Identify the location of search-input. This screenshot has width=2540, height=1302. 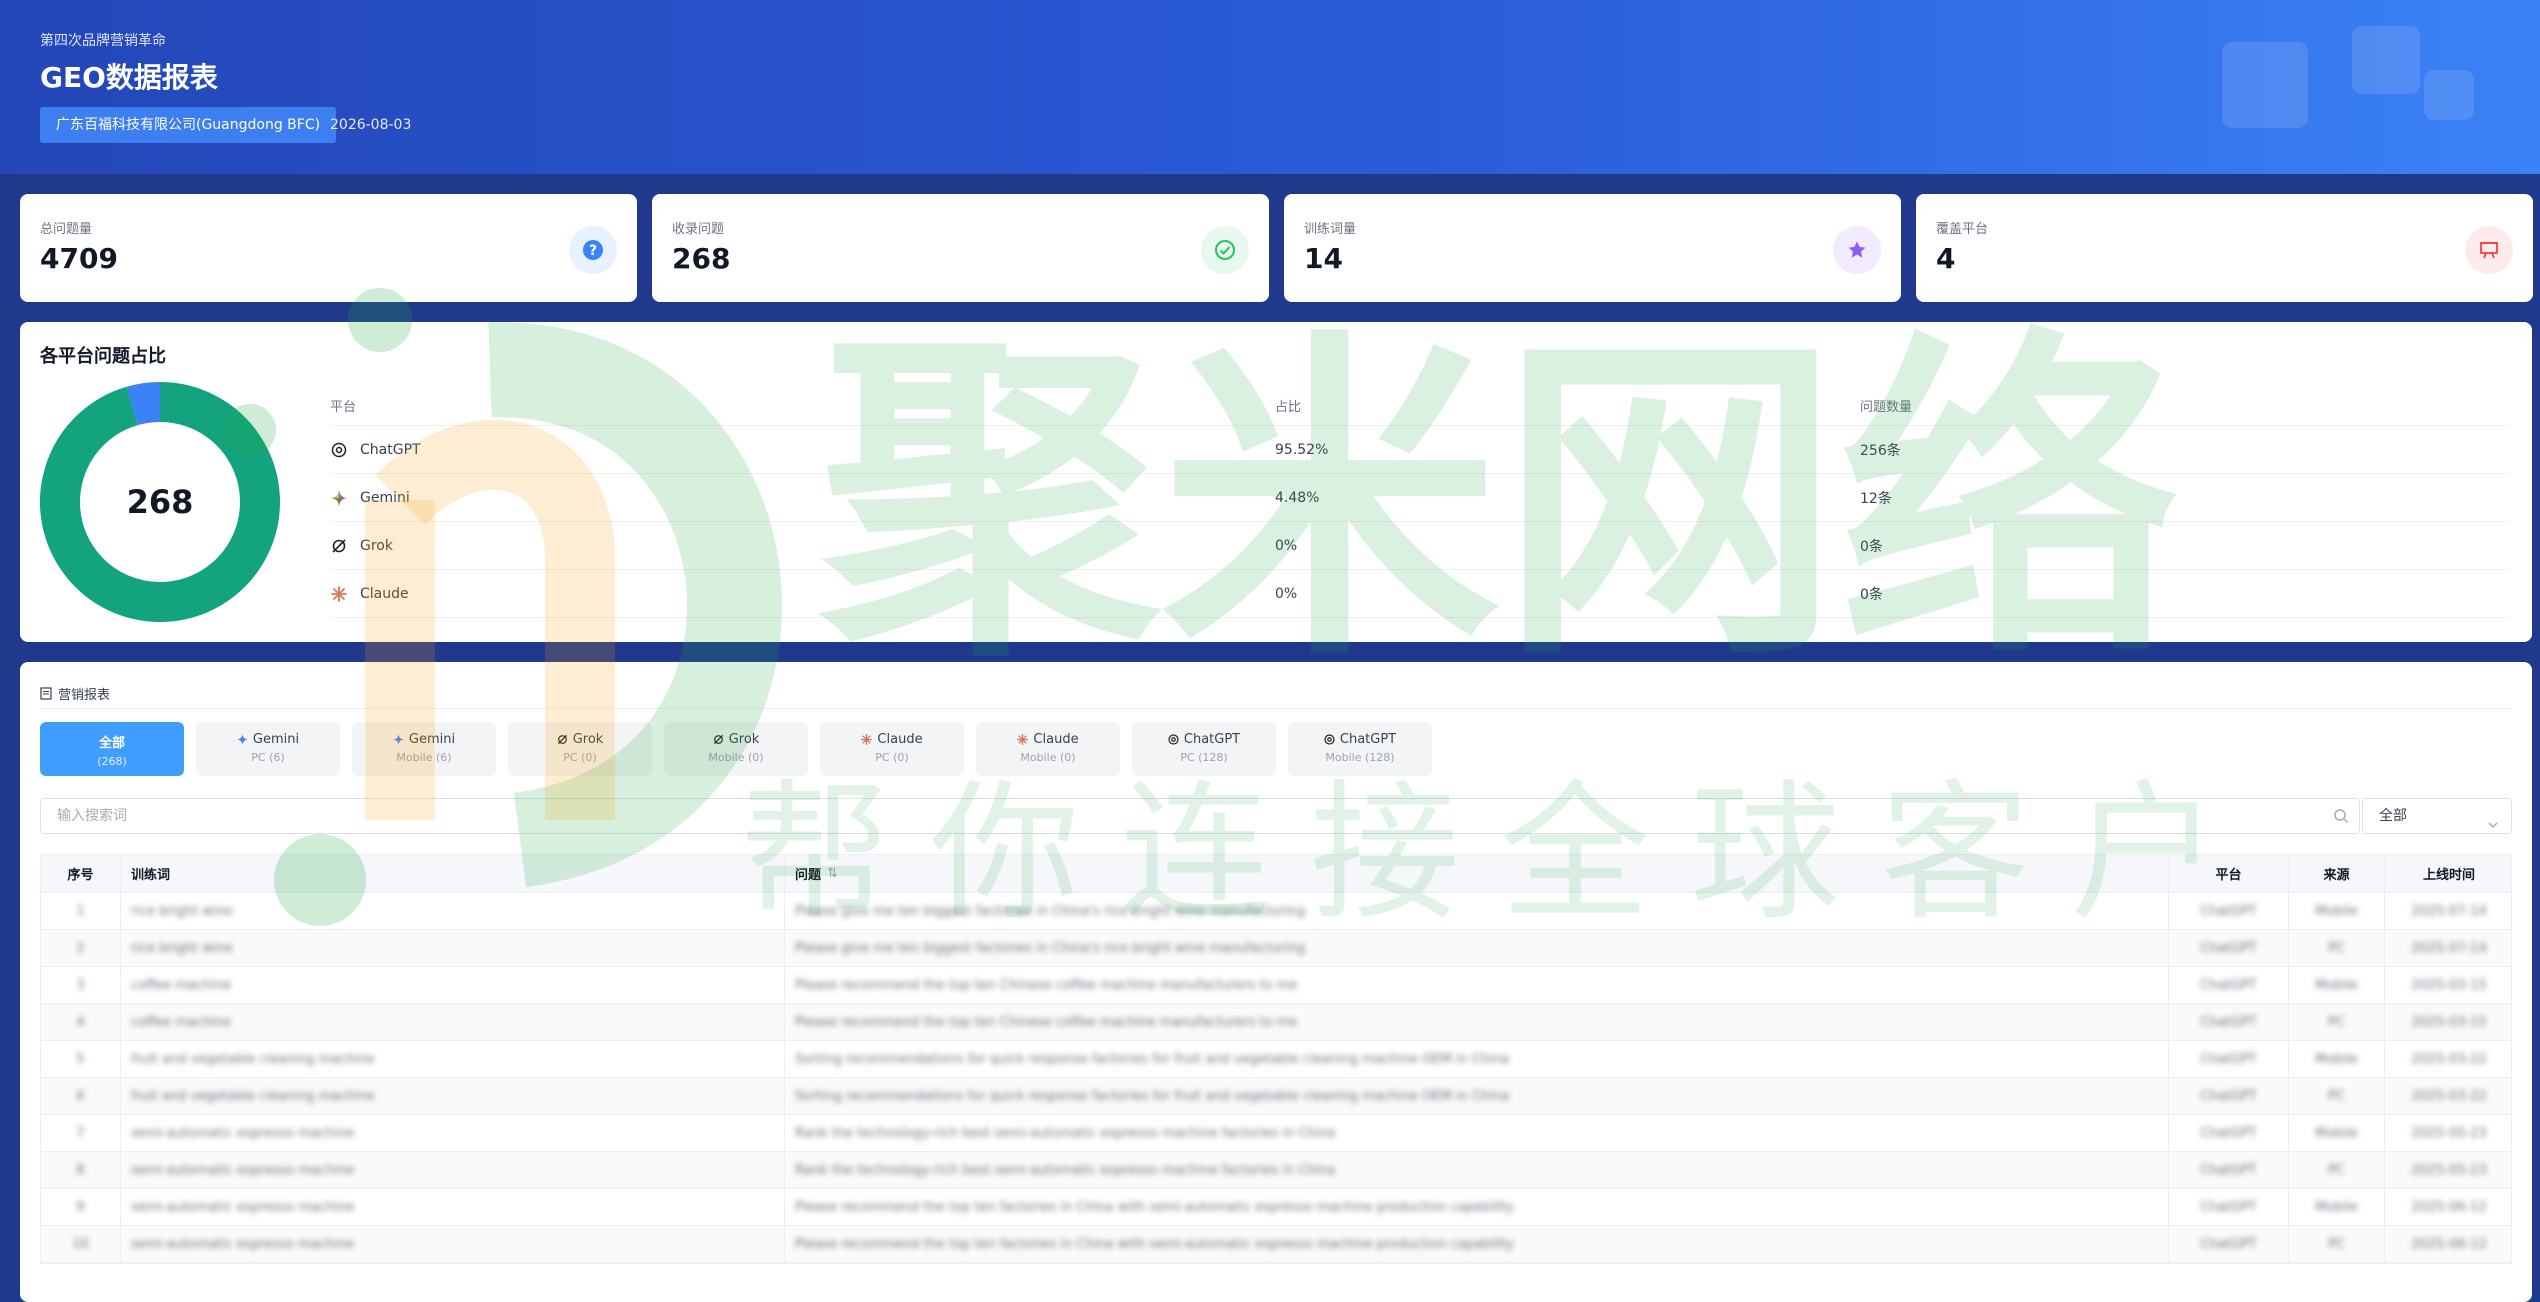
(1181, 816).